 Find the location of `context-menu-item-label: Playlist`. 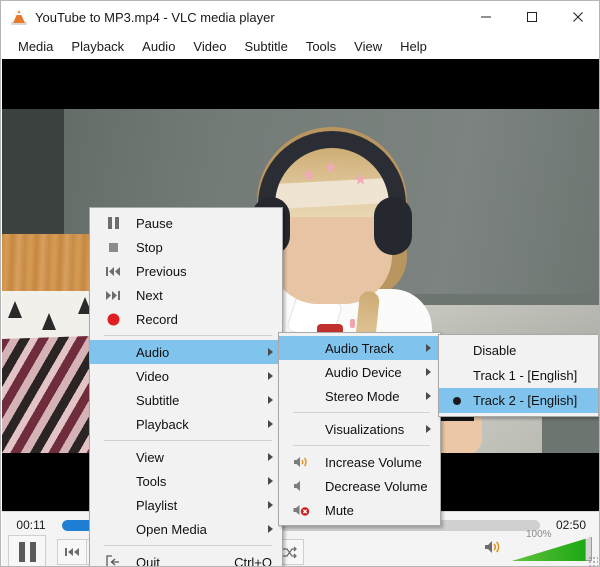

context-menu-item-label: Playlist is located at coordinates (157, 505).